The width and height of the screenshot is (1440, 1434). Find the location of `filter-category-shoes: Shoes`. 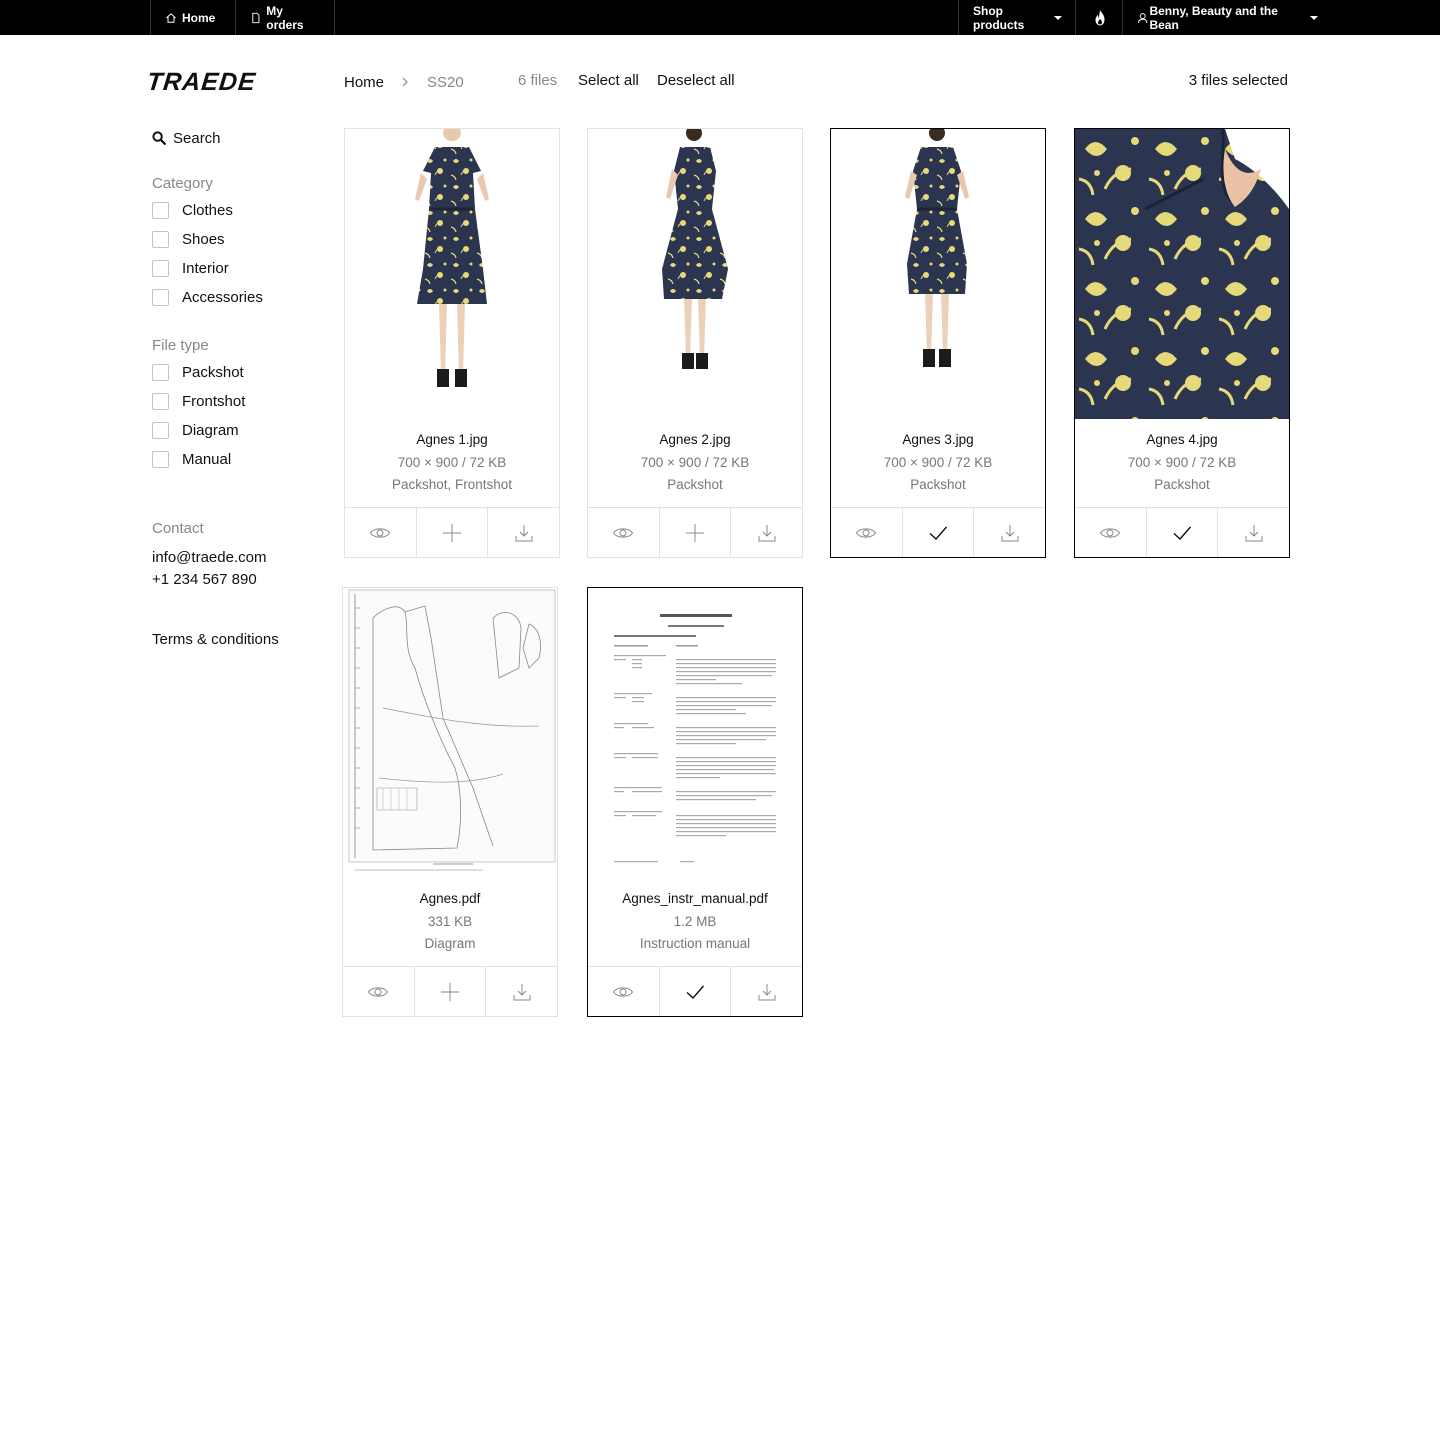

filter-category-shoes: Shoes is located at coordinates (237, 239).